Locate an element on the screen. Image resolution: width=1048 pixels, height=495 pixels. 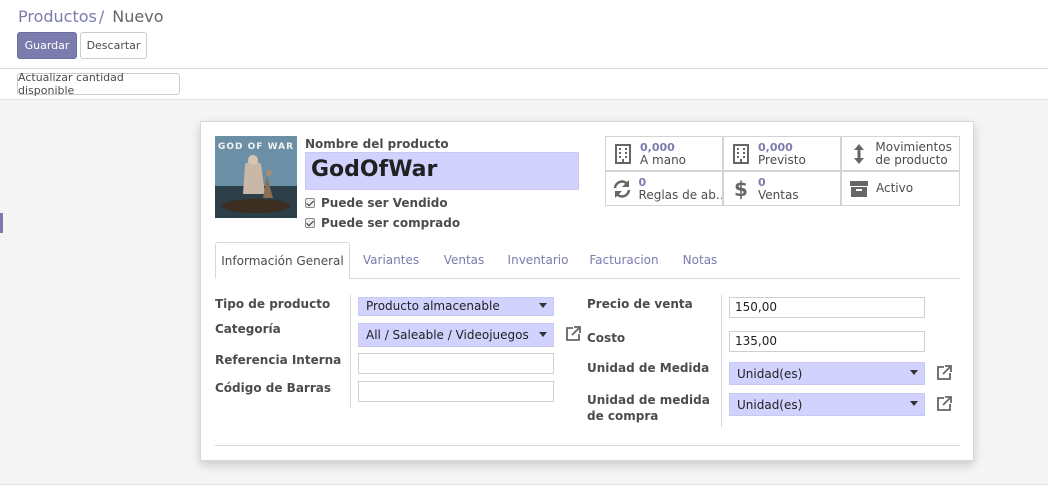
sale-price-input: 150,00 is located at coordinates (827, 307).